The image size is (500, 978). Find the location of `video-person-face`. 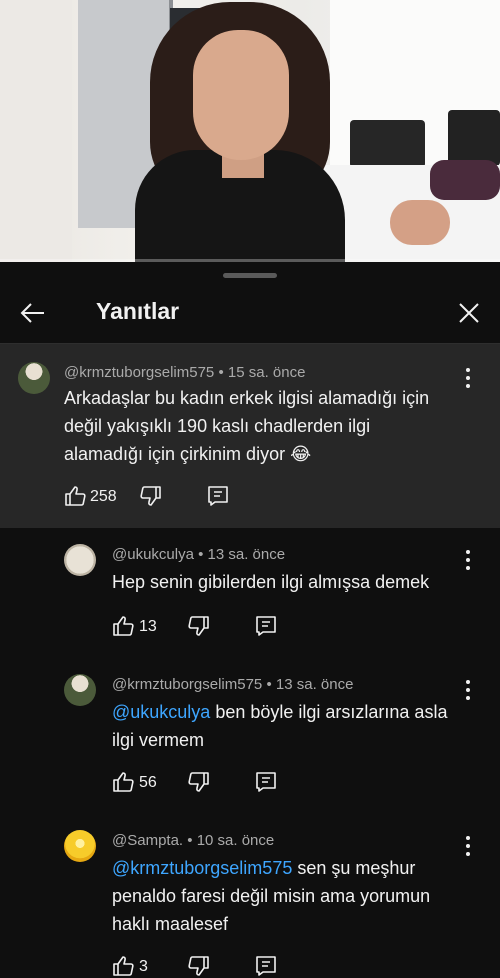

video-person-face is located at coordinates (241, 95).